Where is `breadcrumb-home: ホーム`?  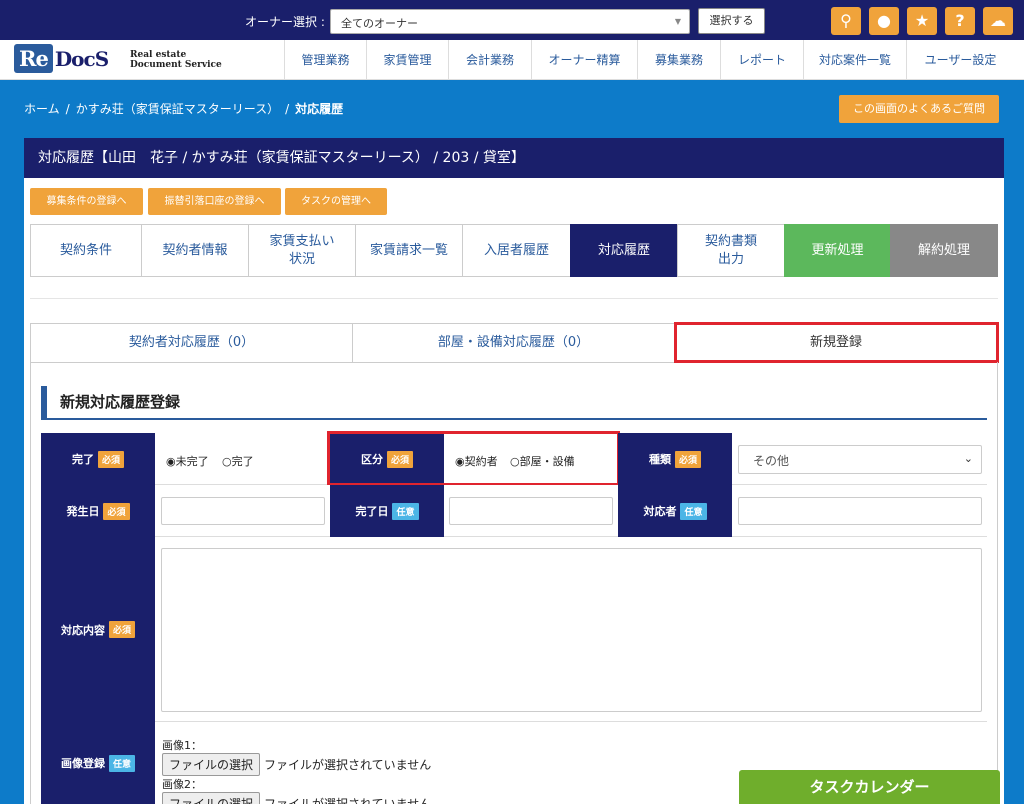
breadcrumb-home: ホーム is located at coordinates (42, 109).